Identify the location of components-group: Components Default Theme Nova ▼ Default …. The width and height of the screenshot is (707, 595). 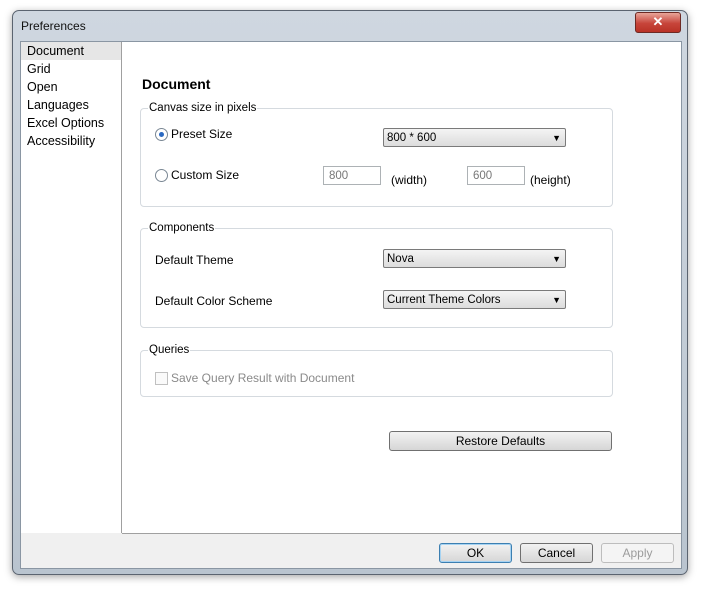
(376, 275).